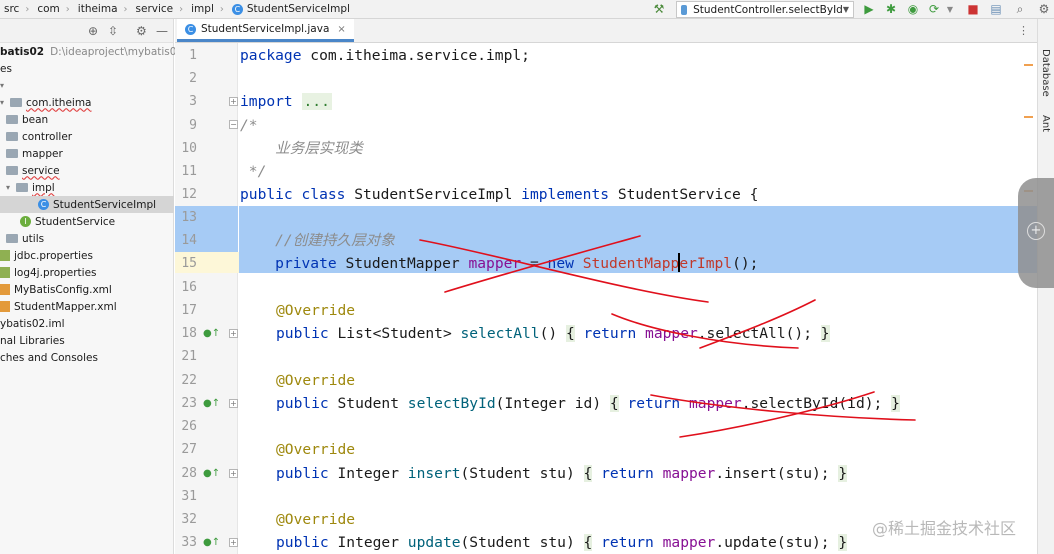  Describe the element at coordinates (1045, 73) in the screenshot. I see `database-tool-button: Database` at that location.